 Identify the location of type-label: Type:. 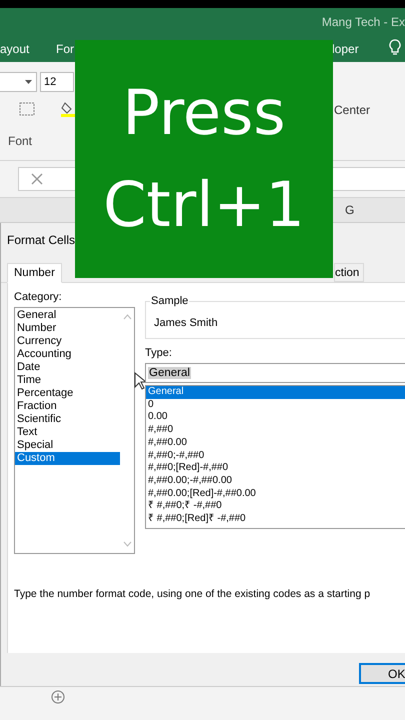
(159, 353).